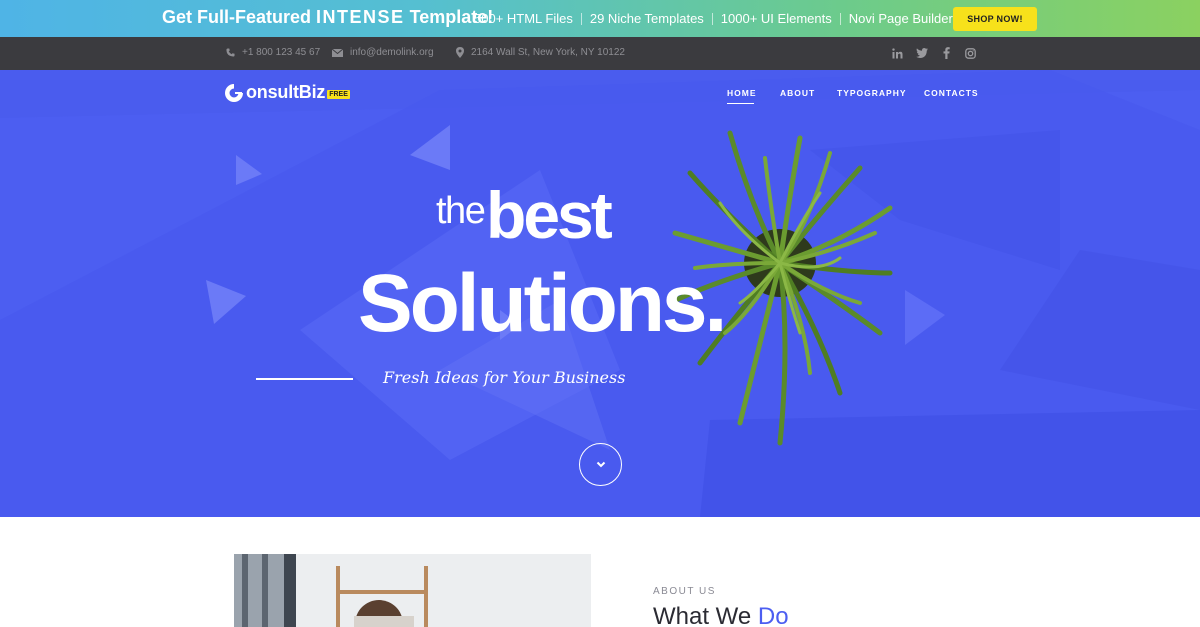 The image size is (1200, 627). I want to click on phone-contact: +1 800 123 45 67, so click(273, 52).